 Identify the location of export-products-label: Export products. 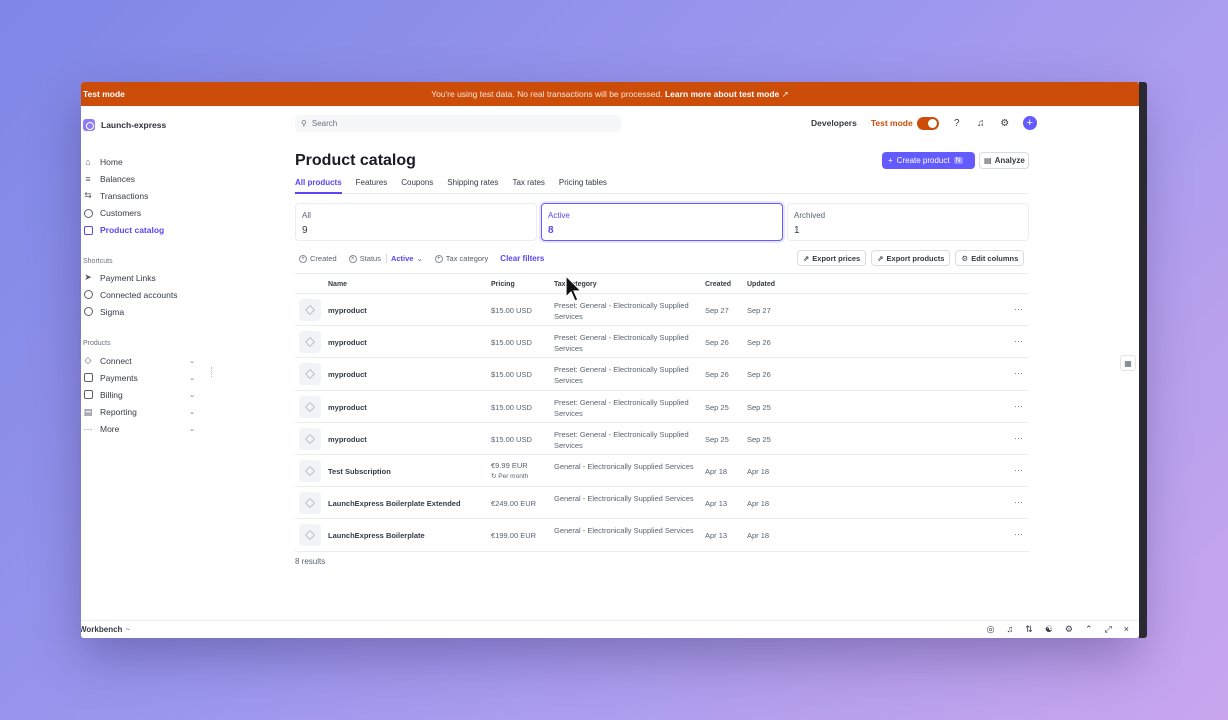
(915, 258).